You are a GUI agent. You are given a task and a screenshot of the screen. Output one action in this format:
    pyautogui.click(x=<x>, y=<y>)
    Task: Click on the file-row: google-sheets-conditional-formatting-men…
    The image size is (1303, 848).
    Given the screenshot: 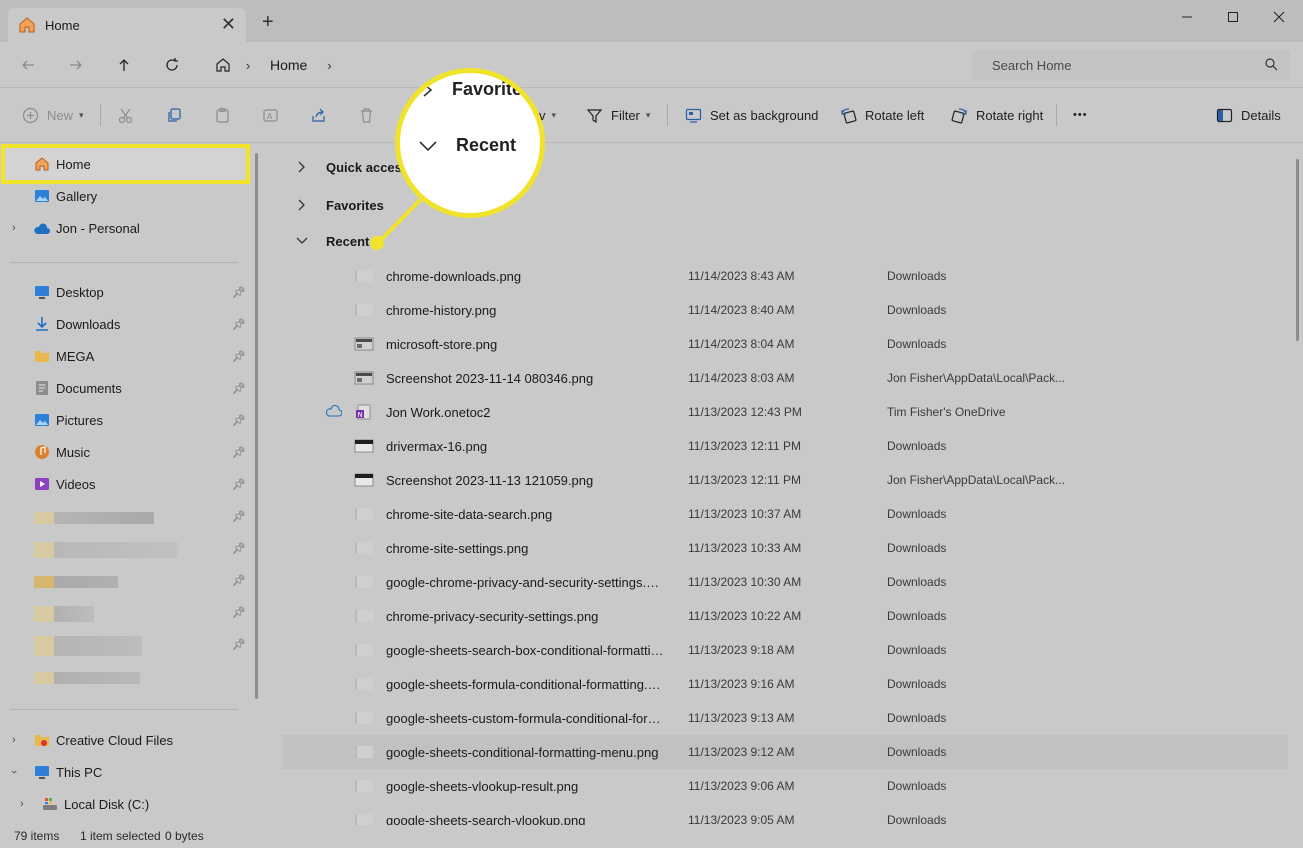 What is the action you would take?
    pyautogui.click(x=785, y=752)
    